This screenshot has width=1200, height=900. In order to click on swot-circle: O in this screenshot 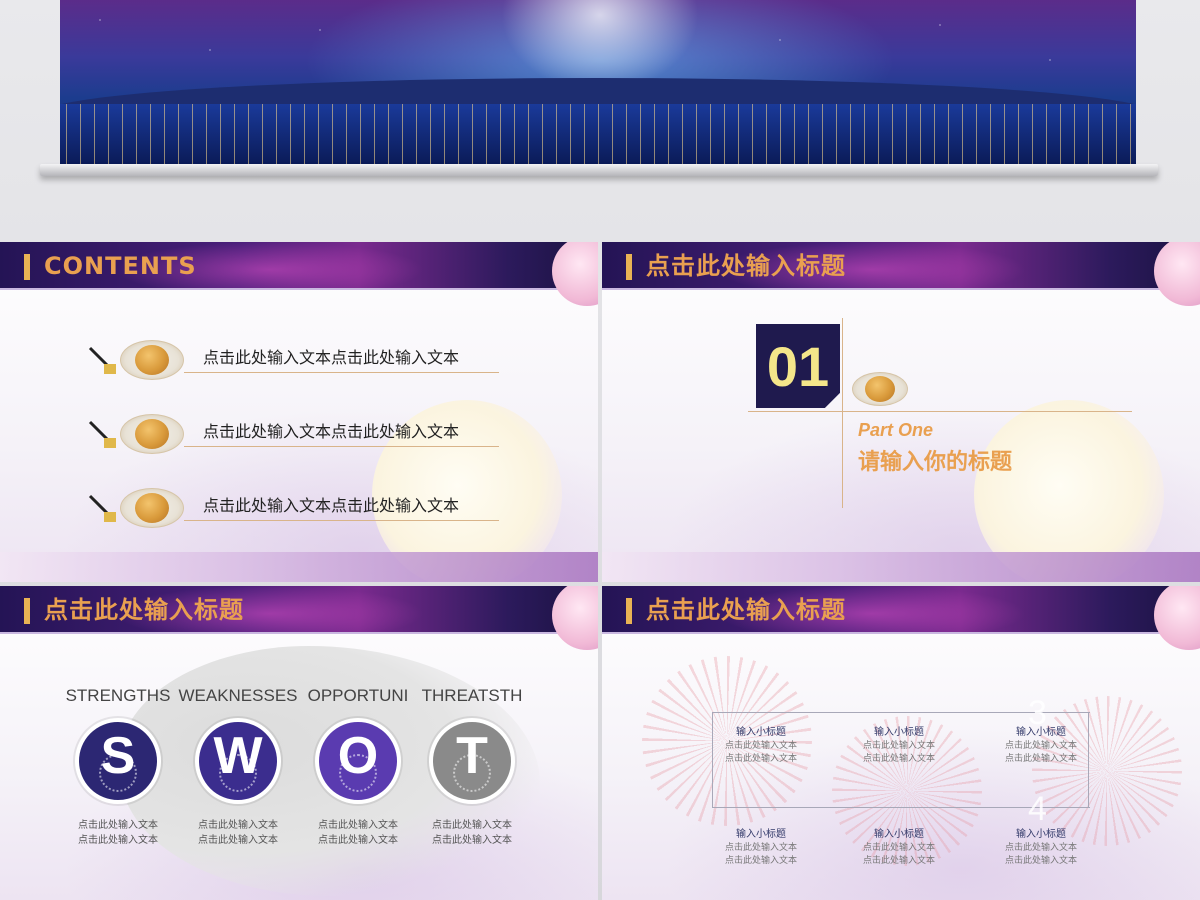, I will do `click(358, 761)`.